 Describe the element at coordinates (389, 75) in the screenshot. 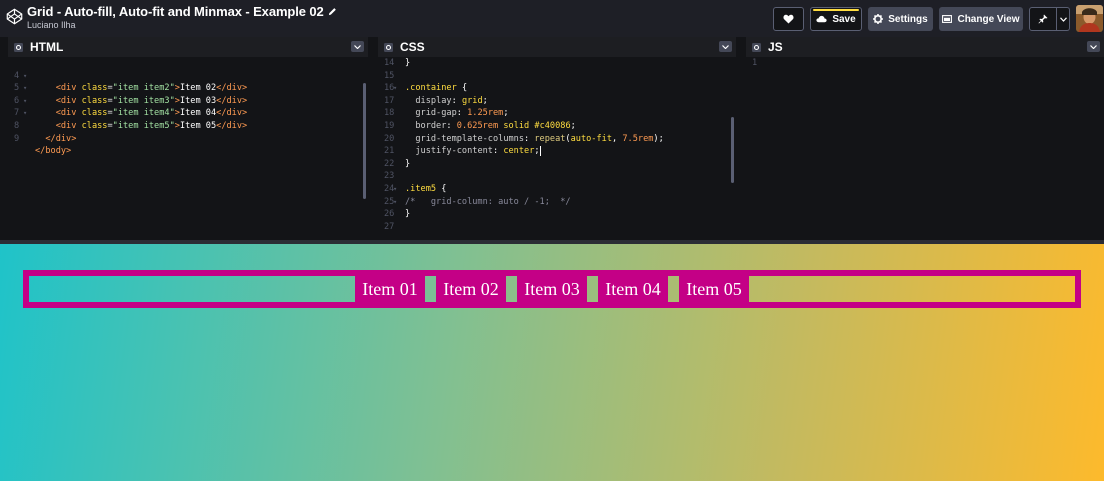

I see `code-line: 15` at that location.